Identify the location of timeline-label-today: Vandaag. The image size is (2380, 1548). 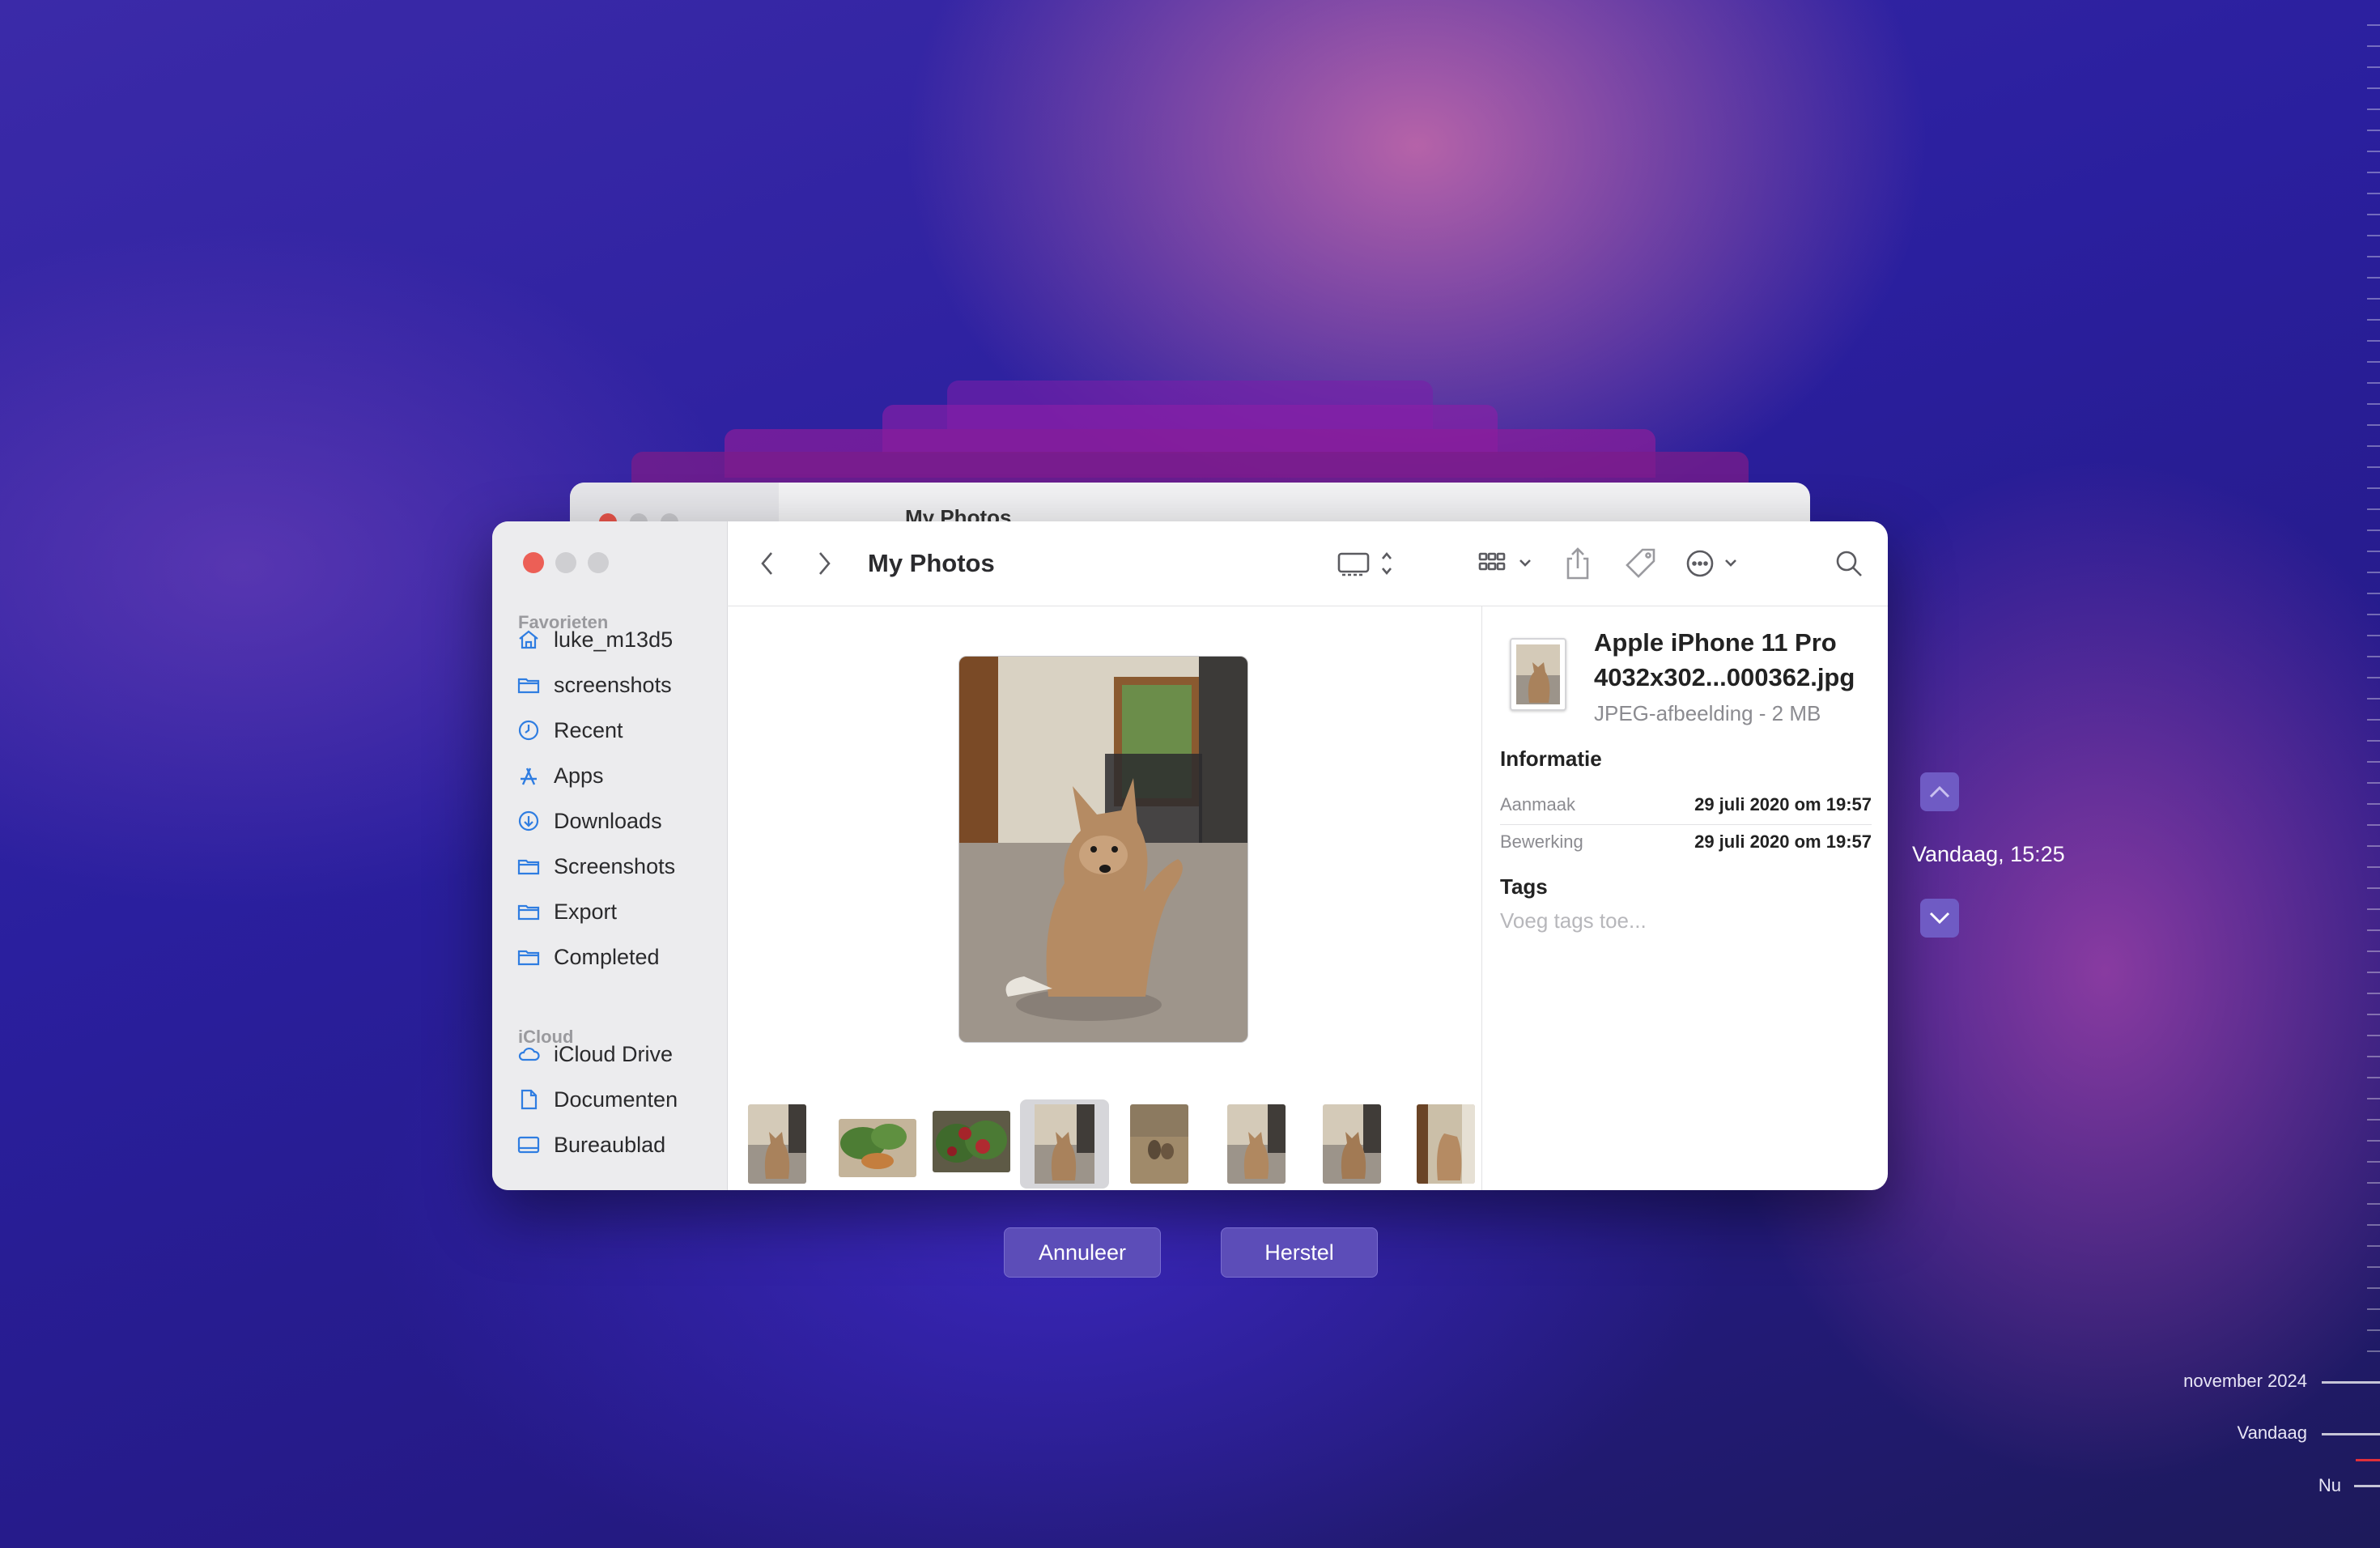
(2273, 1434).